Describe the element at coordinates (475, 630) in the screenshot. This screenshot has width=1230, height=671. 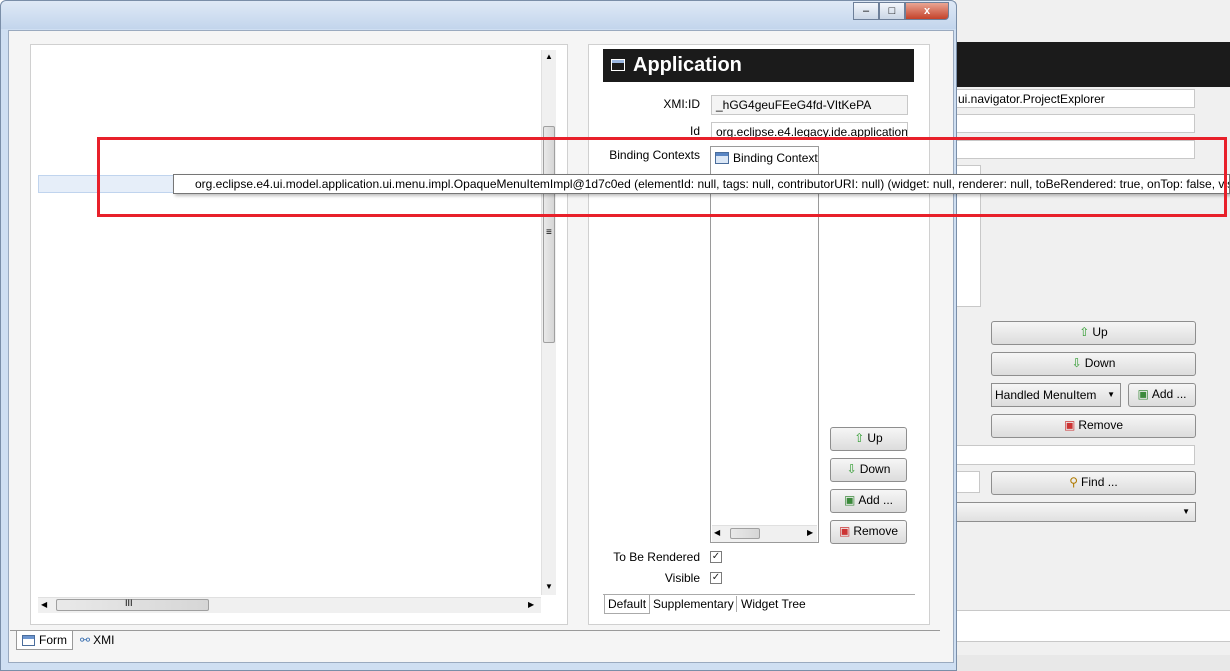
I see `bottom-tab-divider` at that location.